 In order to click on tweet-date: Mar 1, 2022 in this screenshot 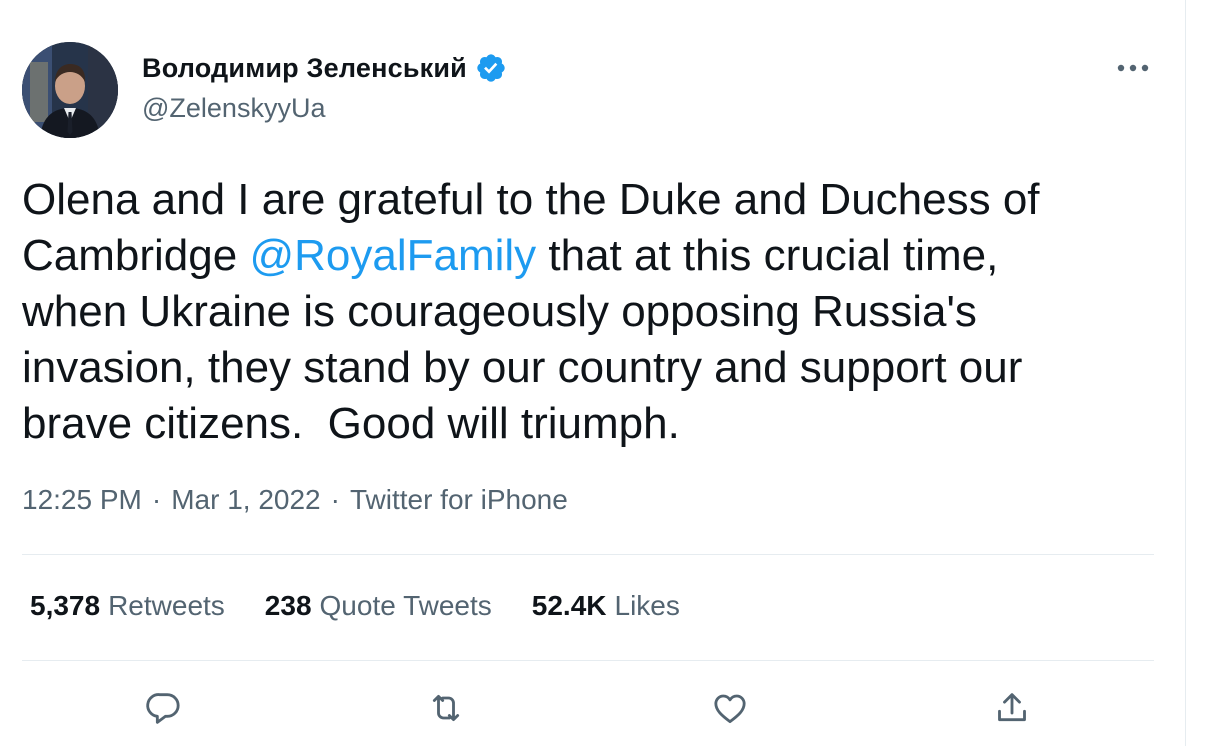, I will do `click(245, 500)`.